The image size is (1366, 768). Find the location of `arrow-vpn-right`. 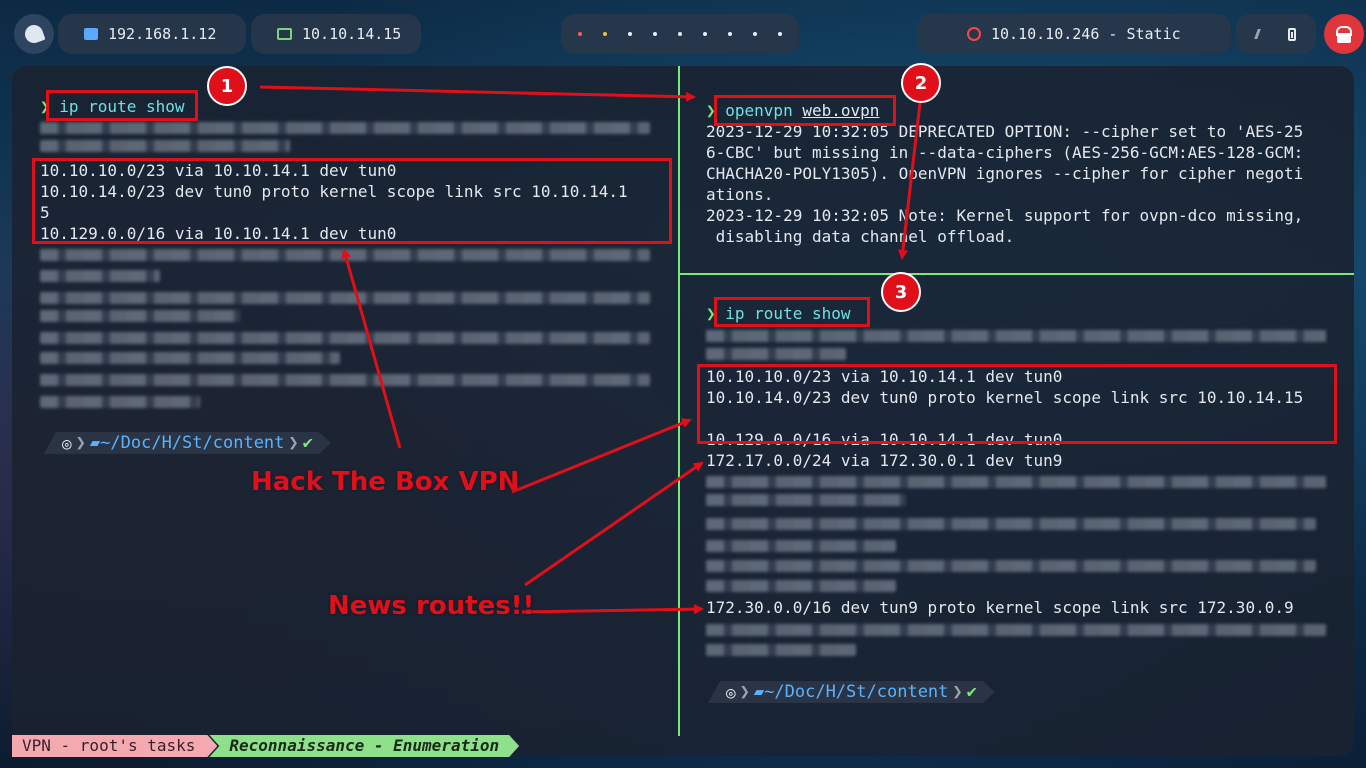

arrow-vpn-right is located at coordinates (601, 456).